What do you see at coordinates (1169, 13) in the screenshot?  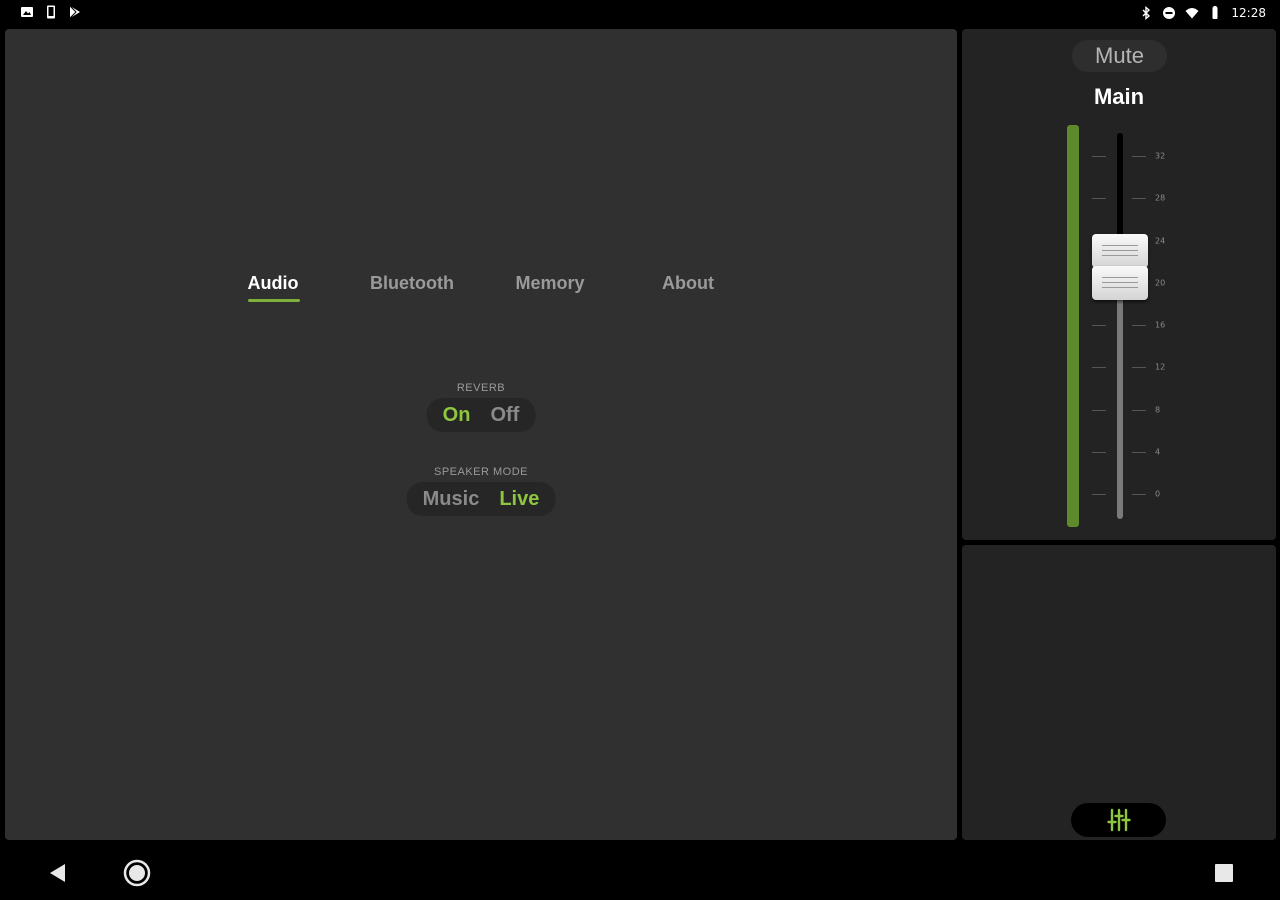 I see `do-not-disturb-icon` at bounding box center [1169, 13].